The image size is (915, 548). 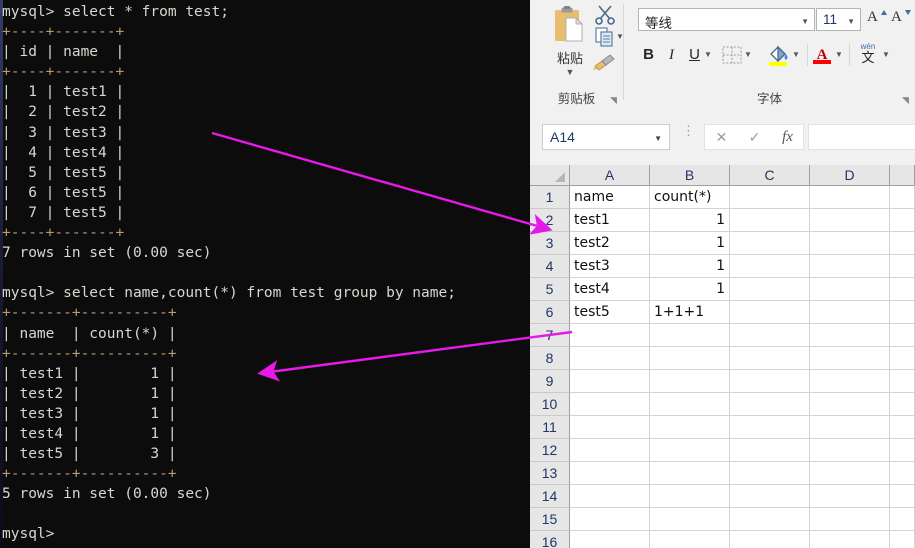 I want to click on cell-C7, so click(x=770, y=335).